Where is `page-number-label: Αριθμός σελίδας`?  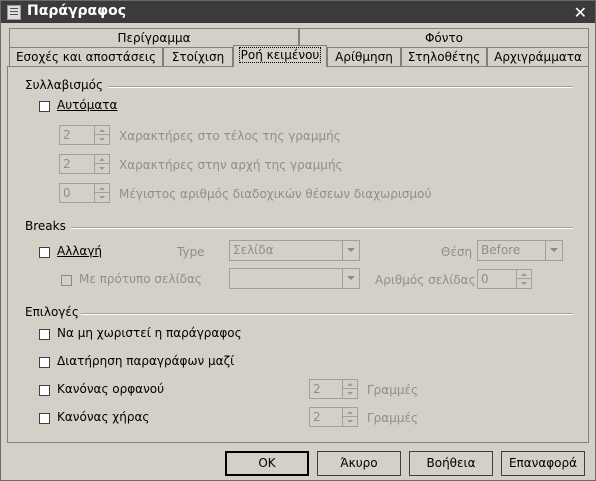 page-number-label: Αριθμός σελίδας is located at coordinates (425, 280).